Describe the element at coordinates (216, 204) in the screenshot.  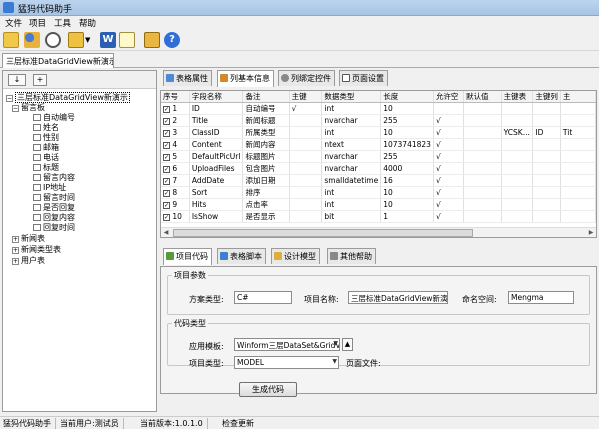
I see `cell-name: Hits` at that location.